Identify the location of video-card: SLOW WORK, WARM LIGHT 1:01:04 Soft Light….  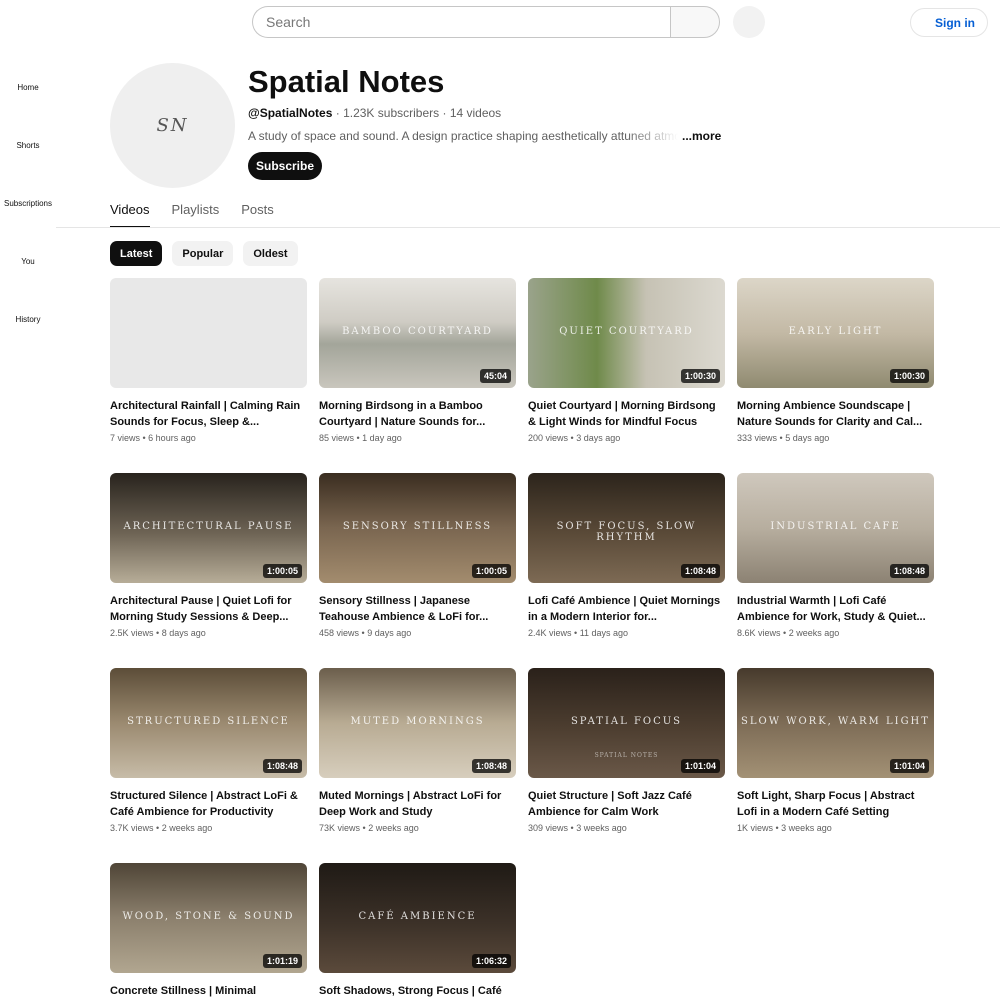
(835, 750).